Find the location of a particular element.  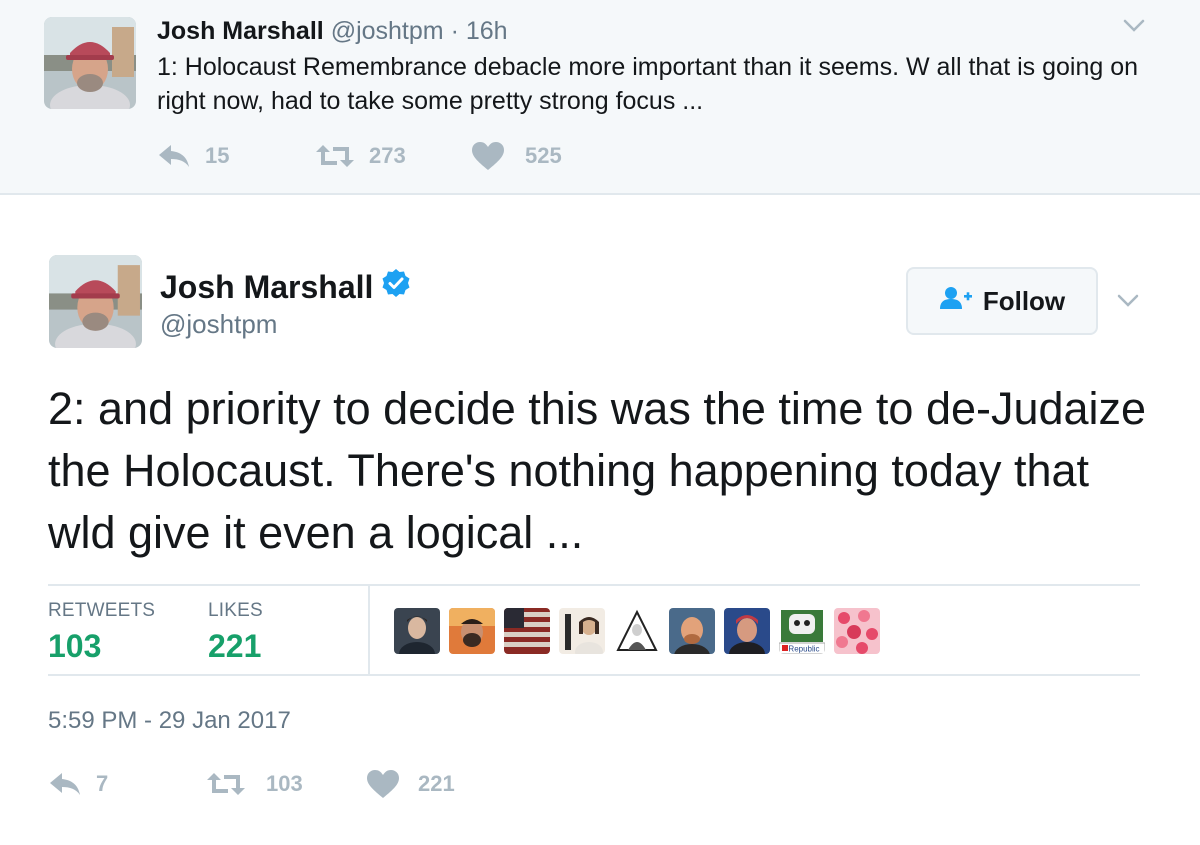

tweet-timestamp: 5:59 PM - 29 Jan 2017 is located at coordinates (169, 721).